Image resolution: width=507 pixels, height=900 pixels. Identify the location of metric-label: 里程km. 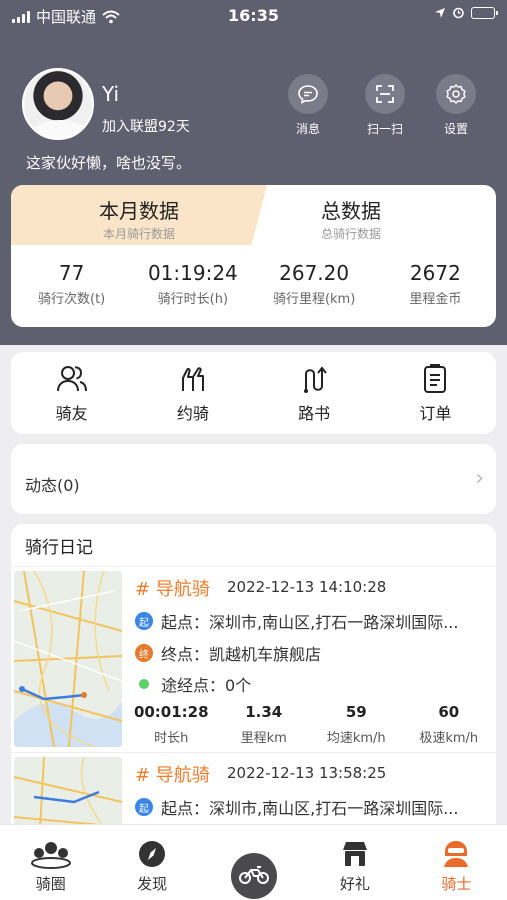
(263, 738).